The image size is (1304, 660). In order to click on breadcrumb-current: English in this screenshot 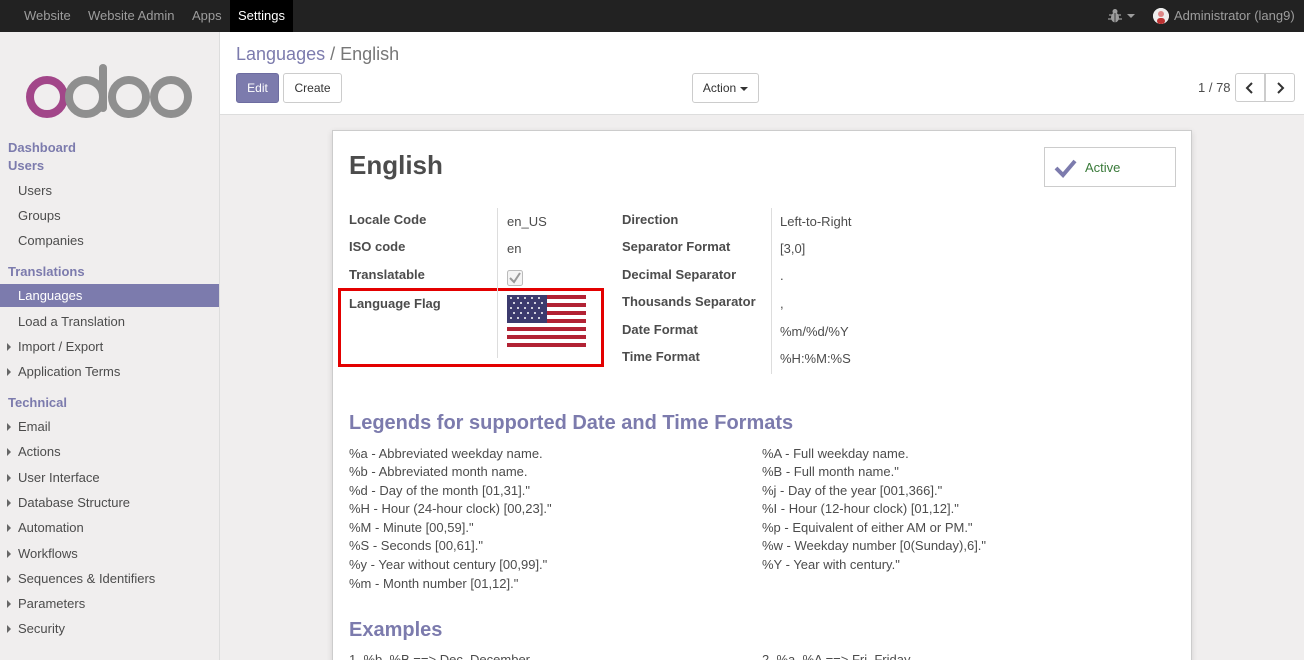, I will do `click(370, 54)`.